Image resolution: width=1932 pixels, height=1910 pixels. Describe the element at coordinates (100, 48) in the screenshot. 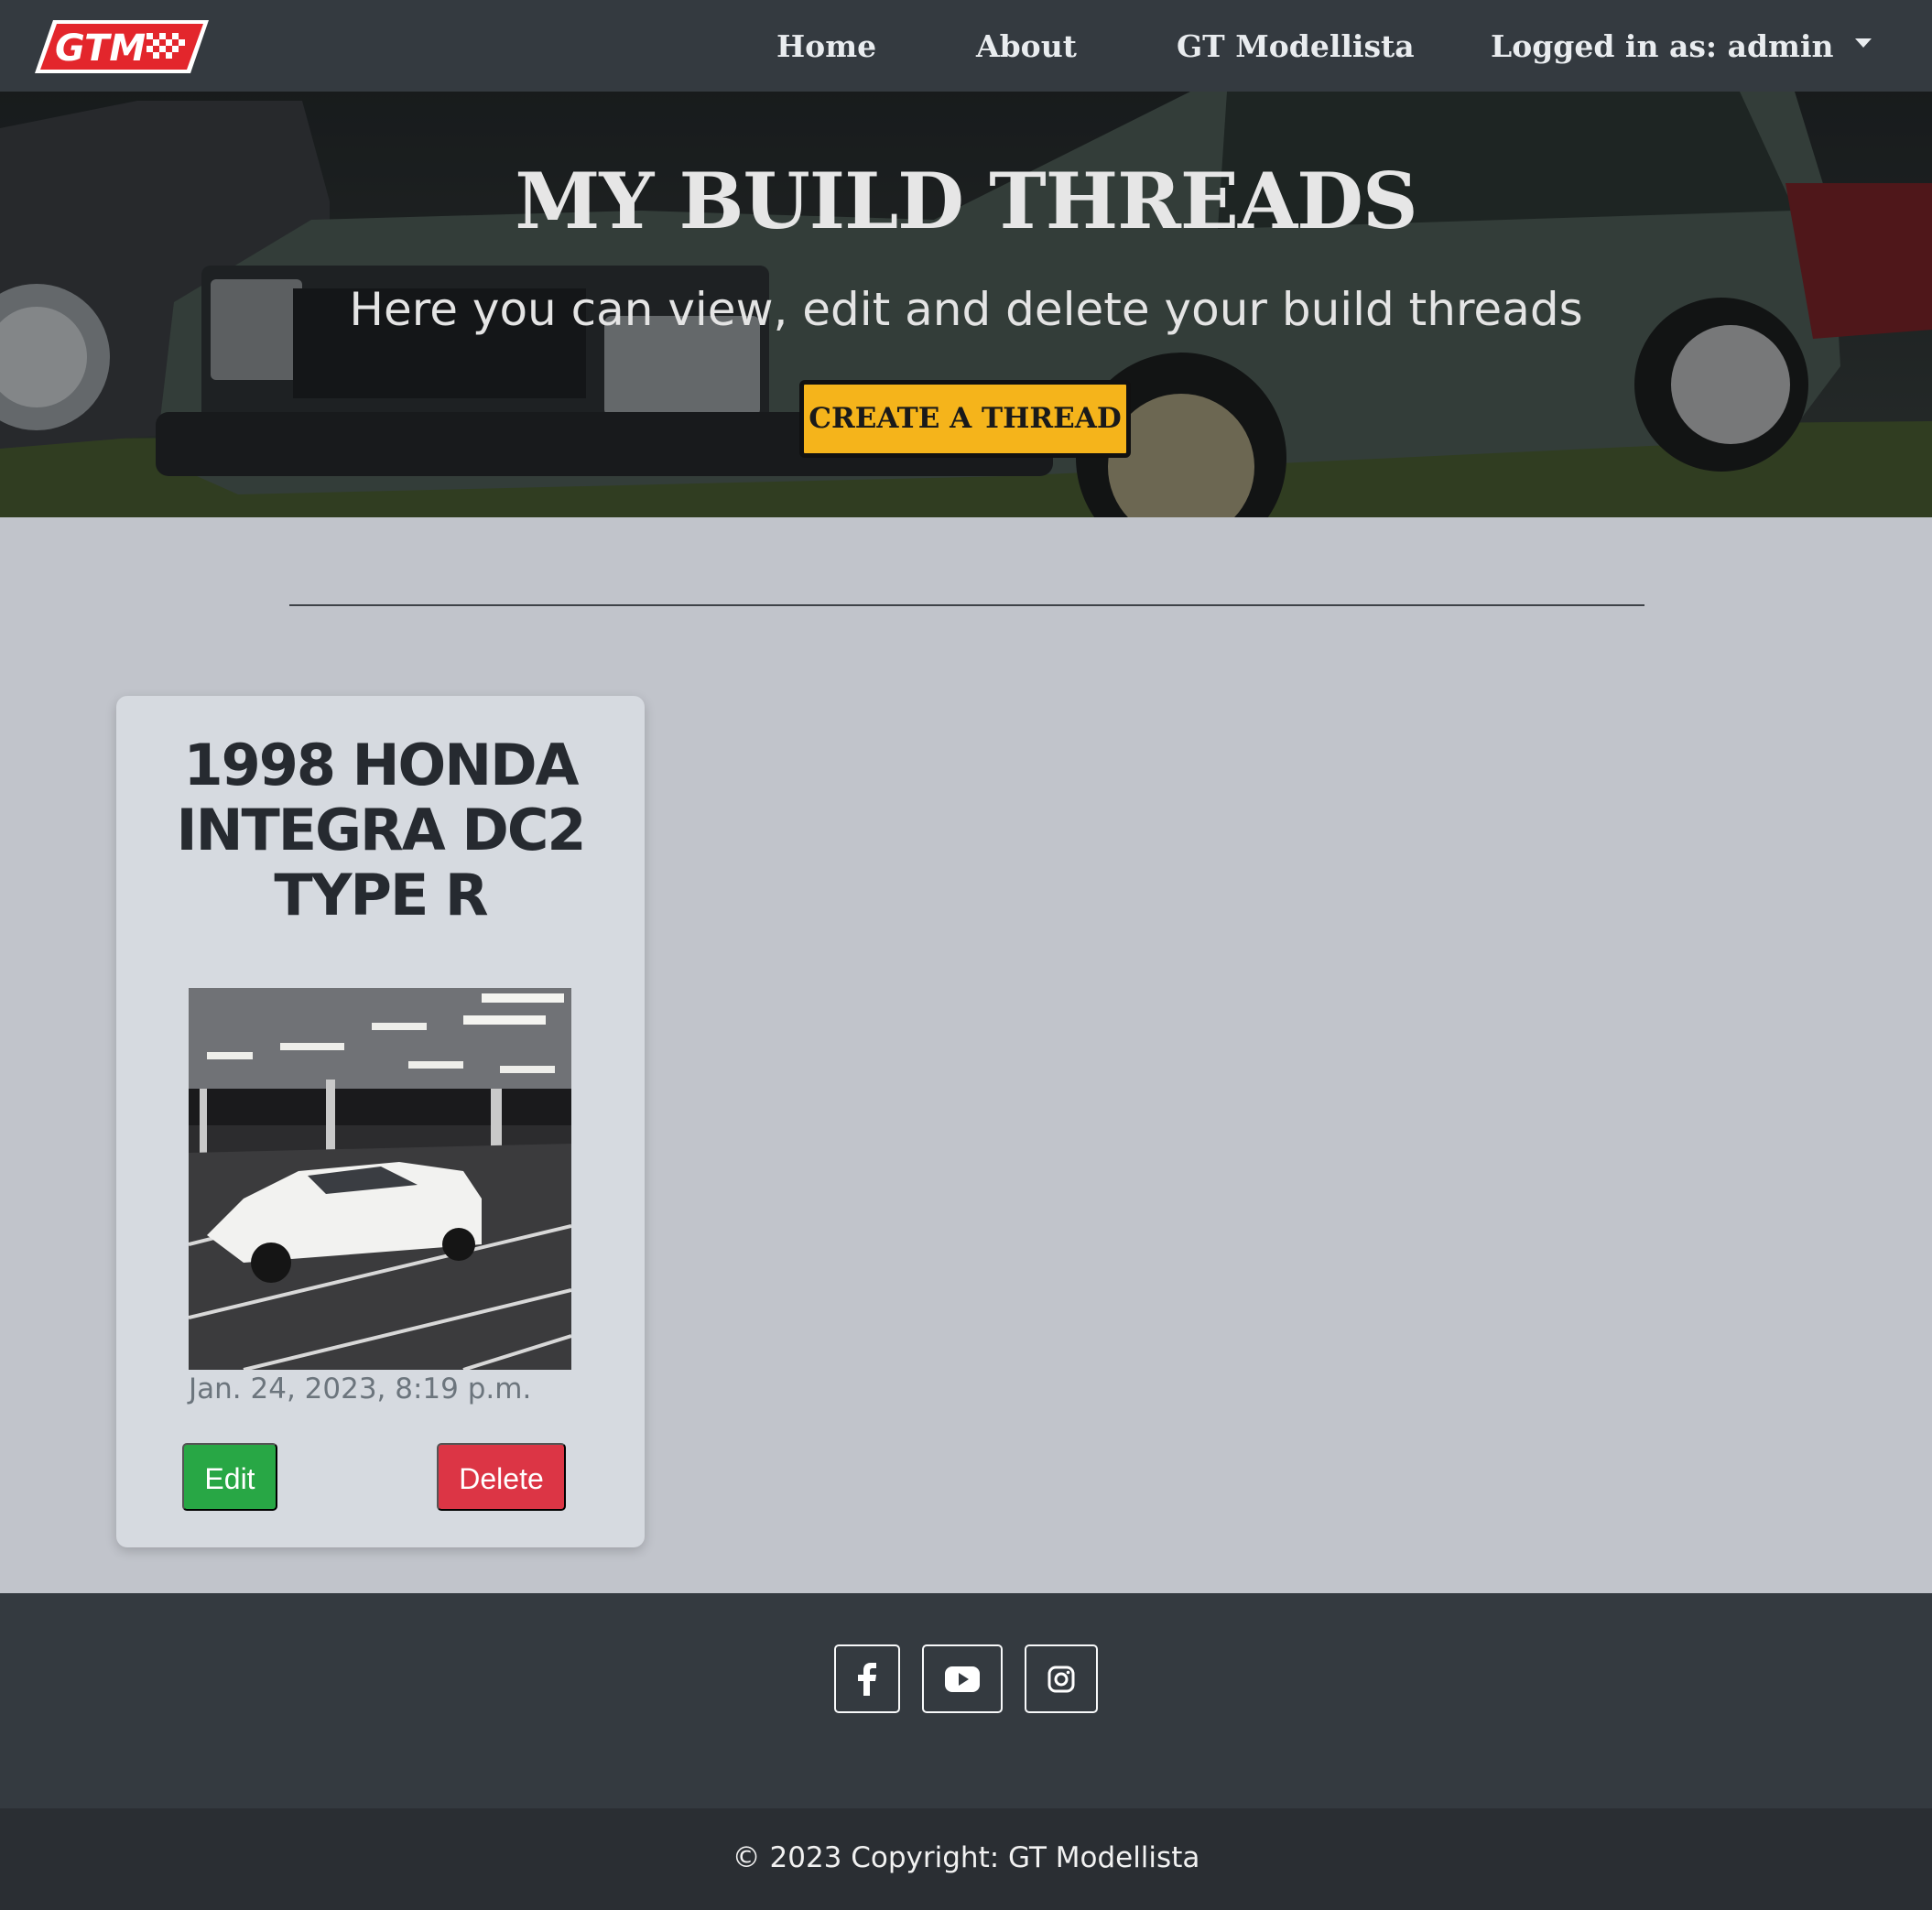

I see `logo-text: GTM` at that location.